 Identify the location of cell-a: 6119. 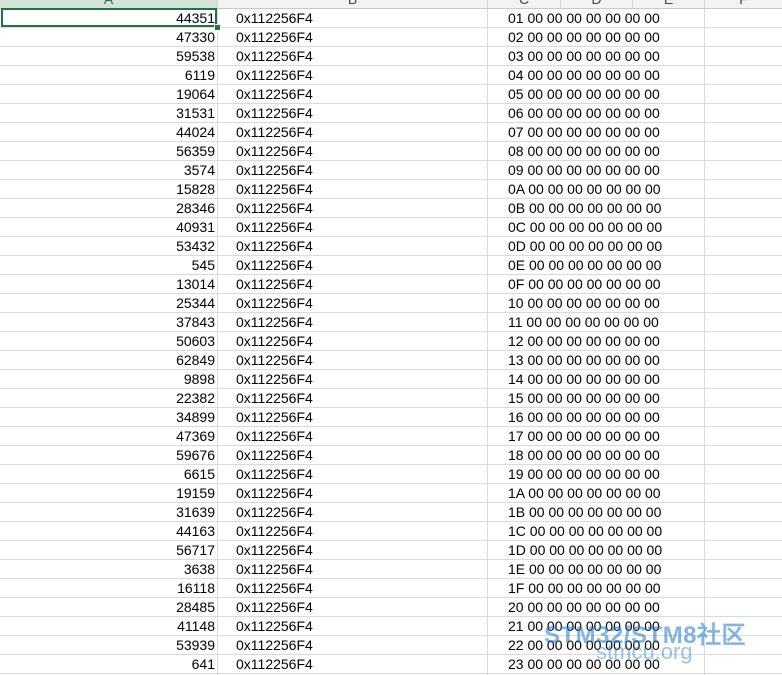
(109, 75).